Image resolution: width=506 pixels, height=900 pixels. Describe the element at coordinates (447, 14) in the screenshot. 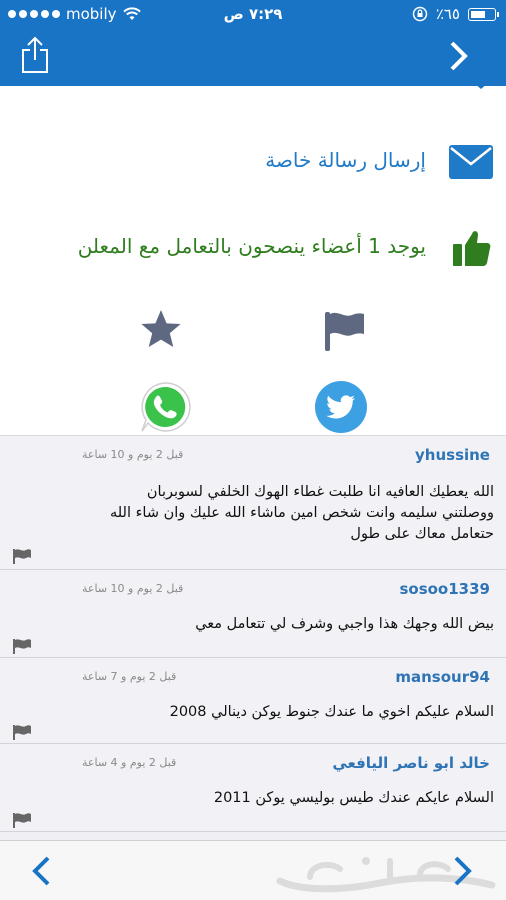

I see `battery-percent: ٪٦٥` at that location.